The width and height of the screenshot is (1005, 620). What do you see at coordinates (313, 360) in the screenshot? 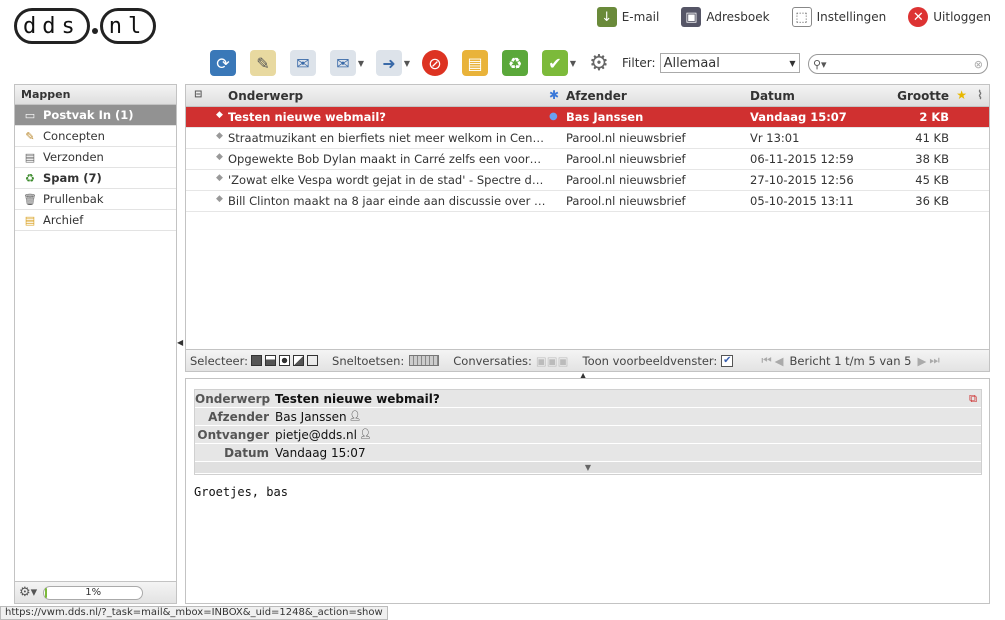
I see `select-none-icon` at bounding box center [313, 360].